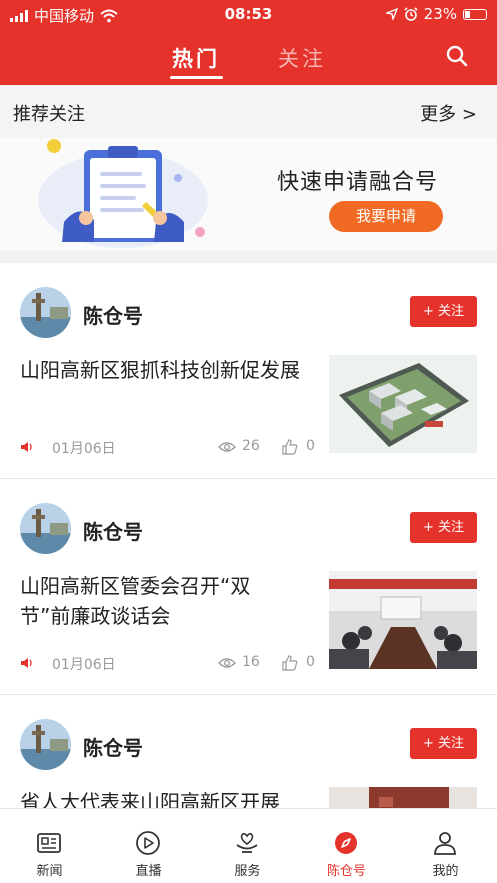  What do you see at coordinates (247, 842) in the screenshot?
I see `service-icon` at bounding box center [247, 842].